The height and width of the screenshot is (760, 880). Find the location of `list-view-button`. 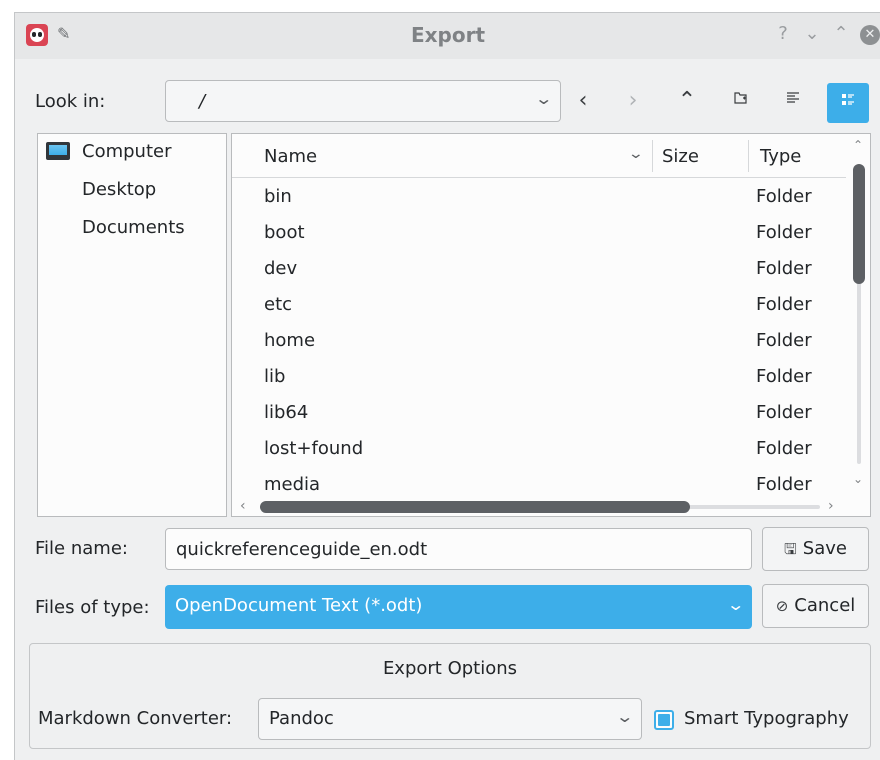

list-view-button is located at coordinates (848, 103).